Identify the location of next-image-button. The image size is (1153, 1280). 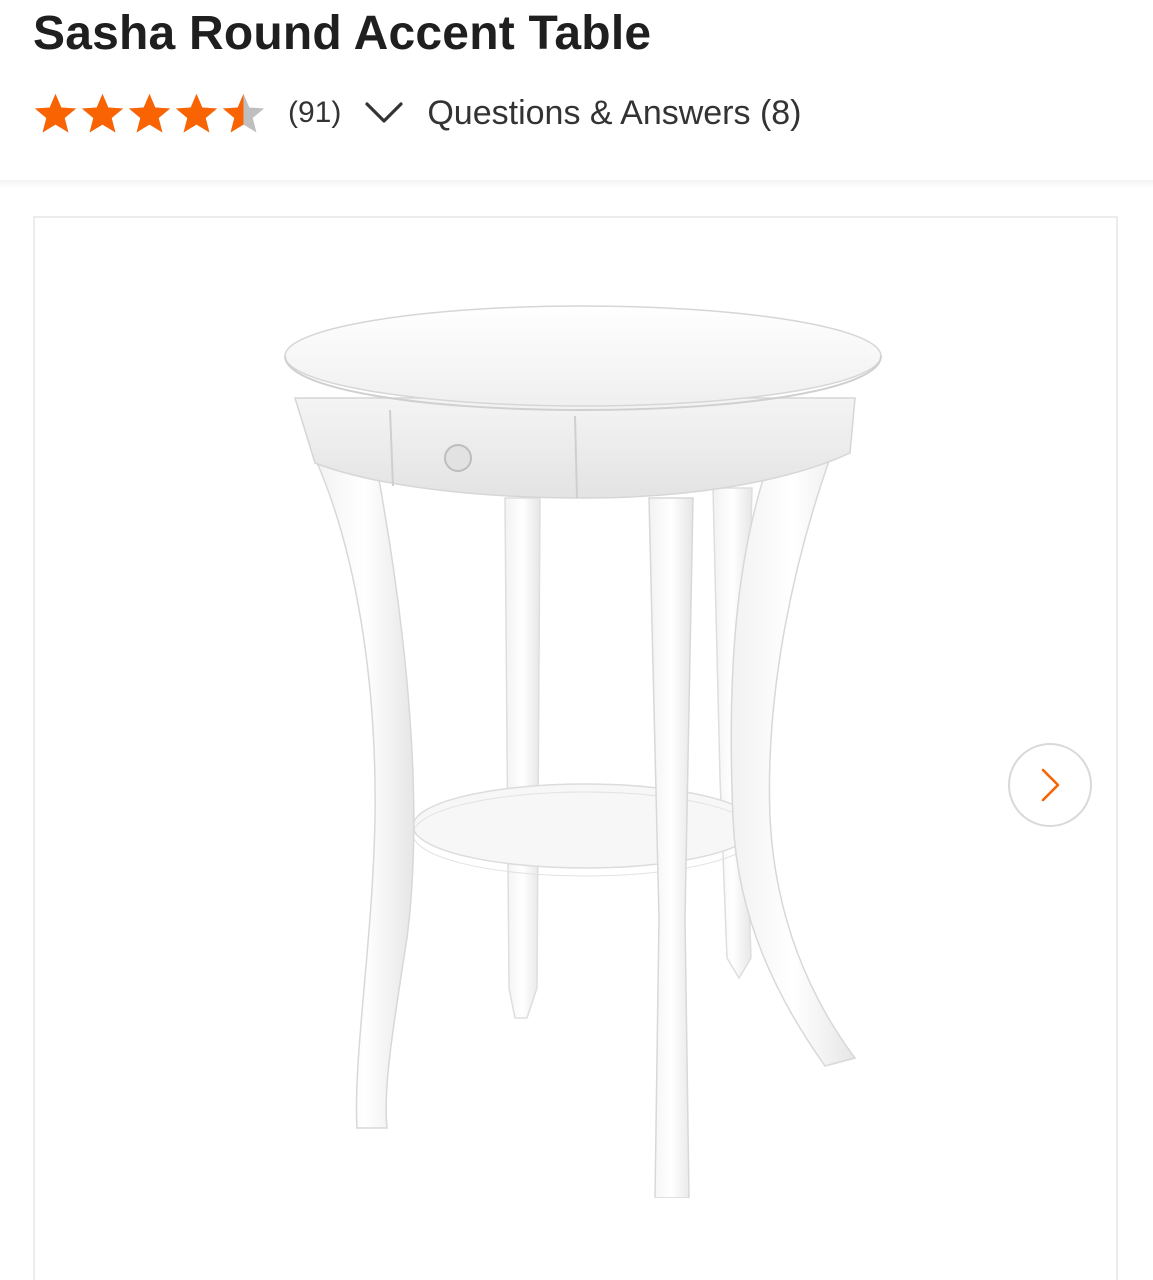
(1050, 785).